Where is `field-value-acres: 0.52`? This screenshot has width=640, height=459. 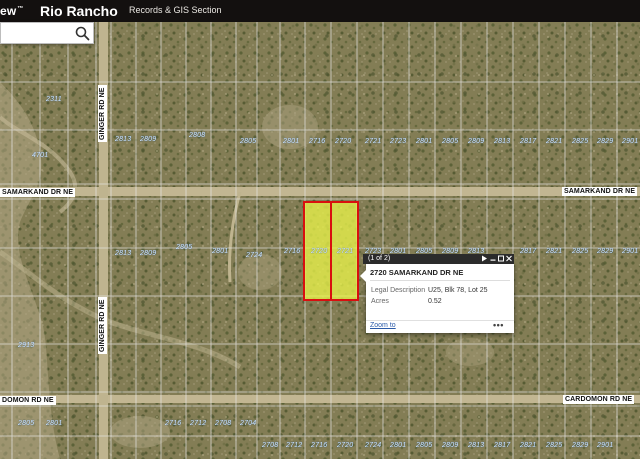
field-value-acres: 0.52 is located at coordinates (435, 301).